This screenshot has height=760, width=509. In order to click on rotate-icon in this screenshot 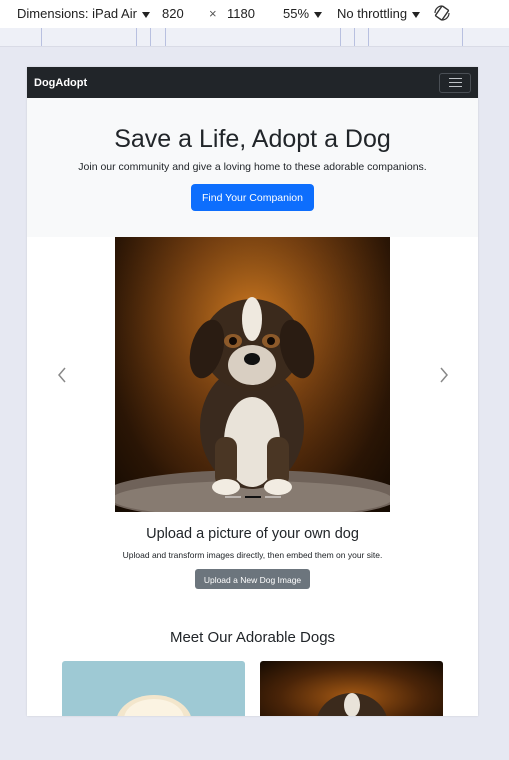, I will do `click(442, 14)`.